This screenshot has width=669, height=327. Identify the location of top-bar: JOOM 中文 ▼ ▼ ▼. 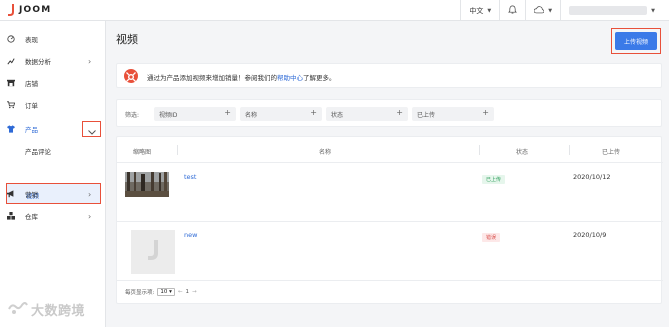
(334, 10).